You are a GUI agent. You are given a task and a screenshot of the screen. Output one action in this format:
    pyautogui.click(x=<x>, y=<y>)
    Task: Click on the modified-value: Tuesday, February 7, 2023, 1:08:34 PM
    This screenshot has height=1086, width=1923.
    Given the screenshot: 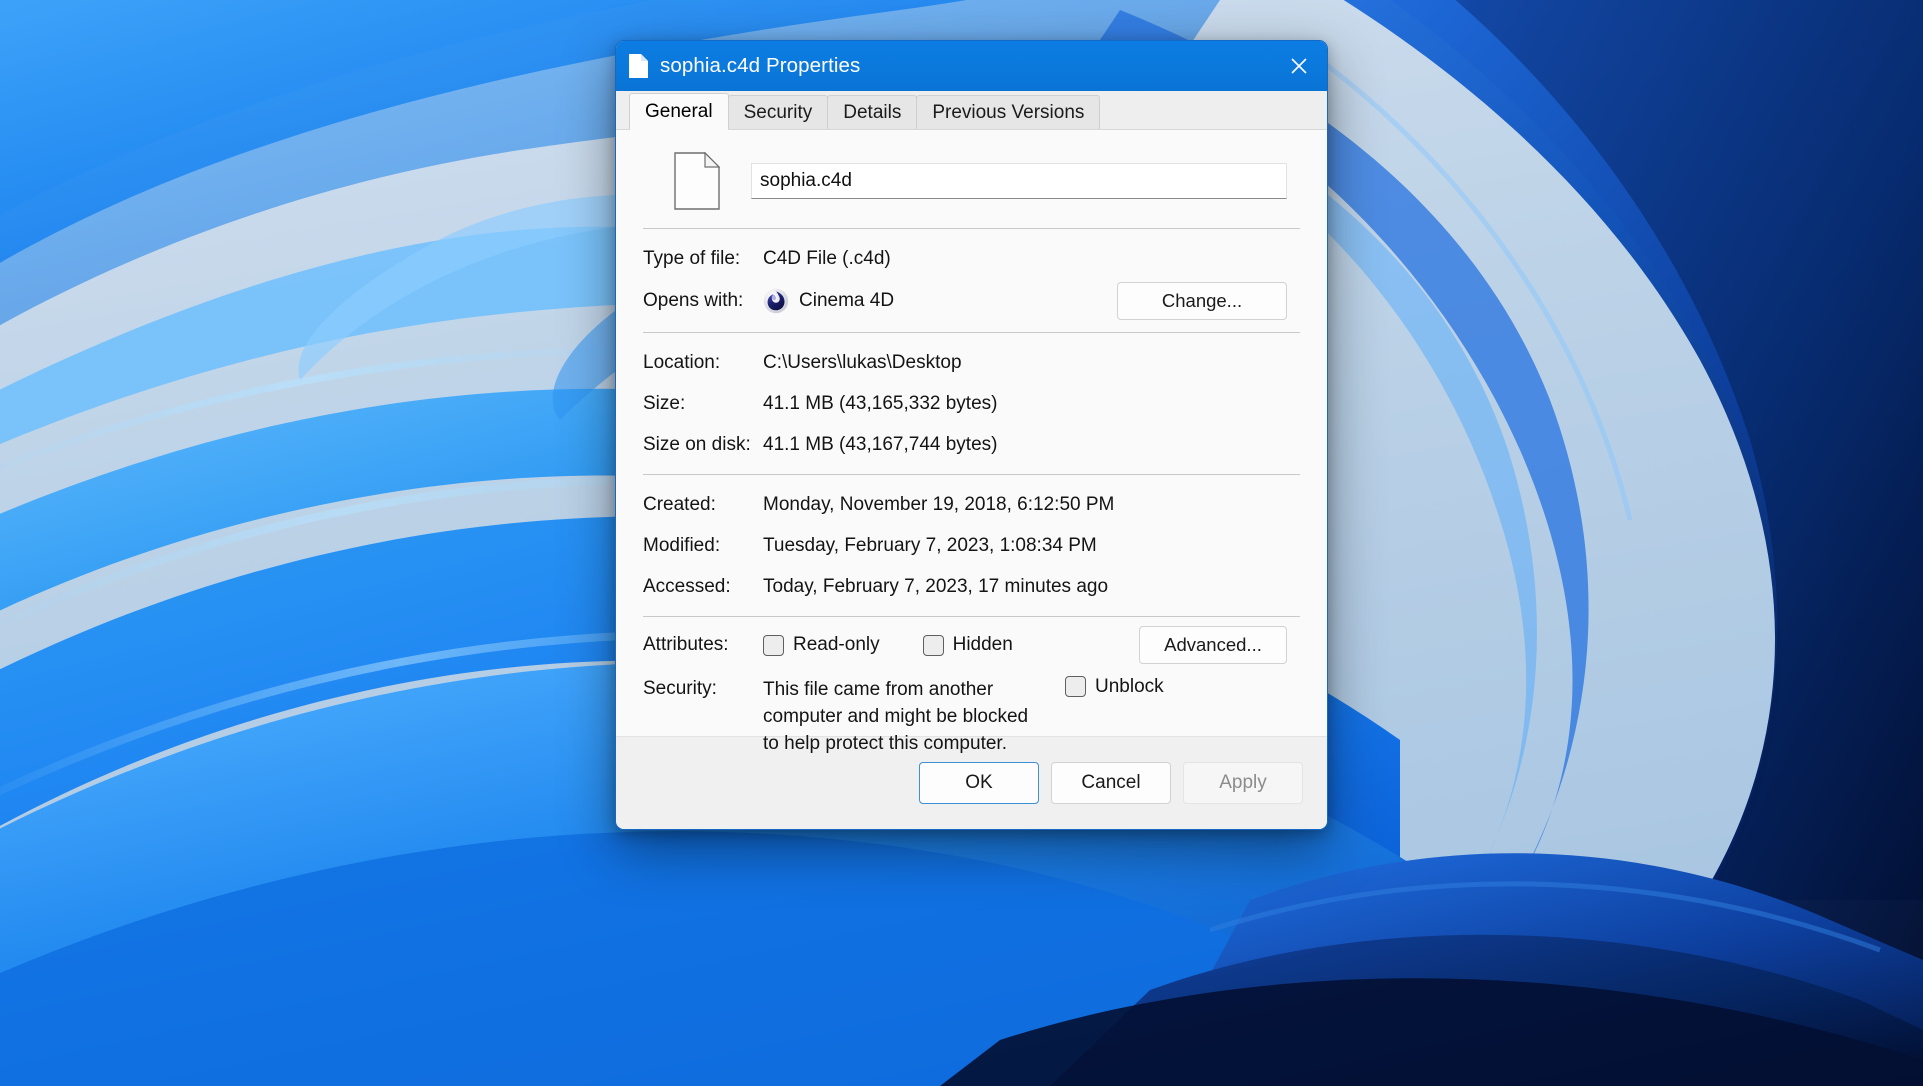 What is the action you would take?
    pyautogui.click(x=930, y=545)
    